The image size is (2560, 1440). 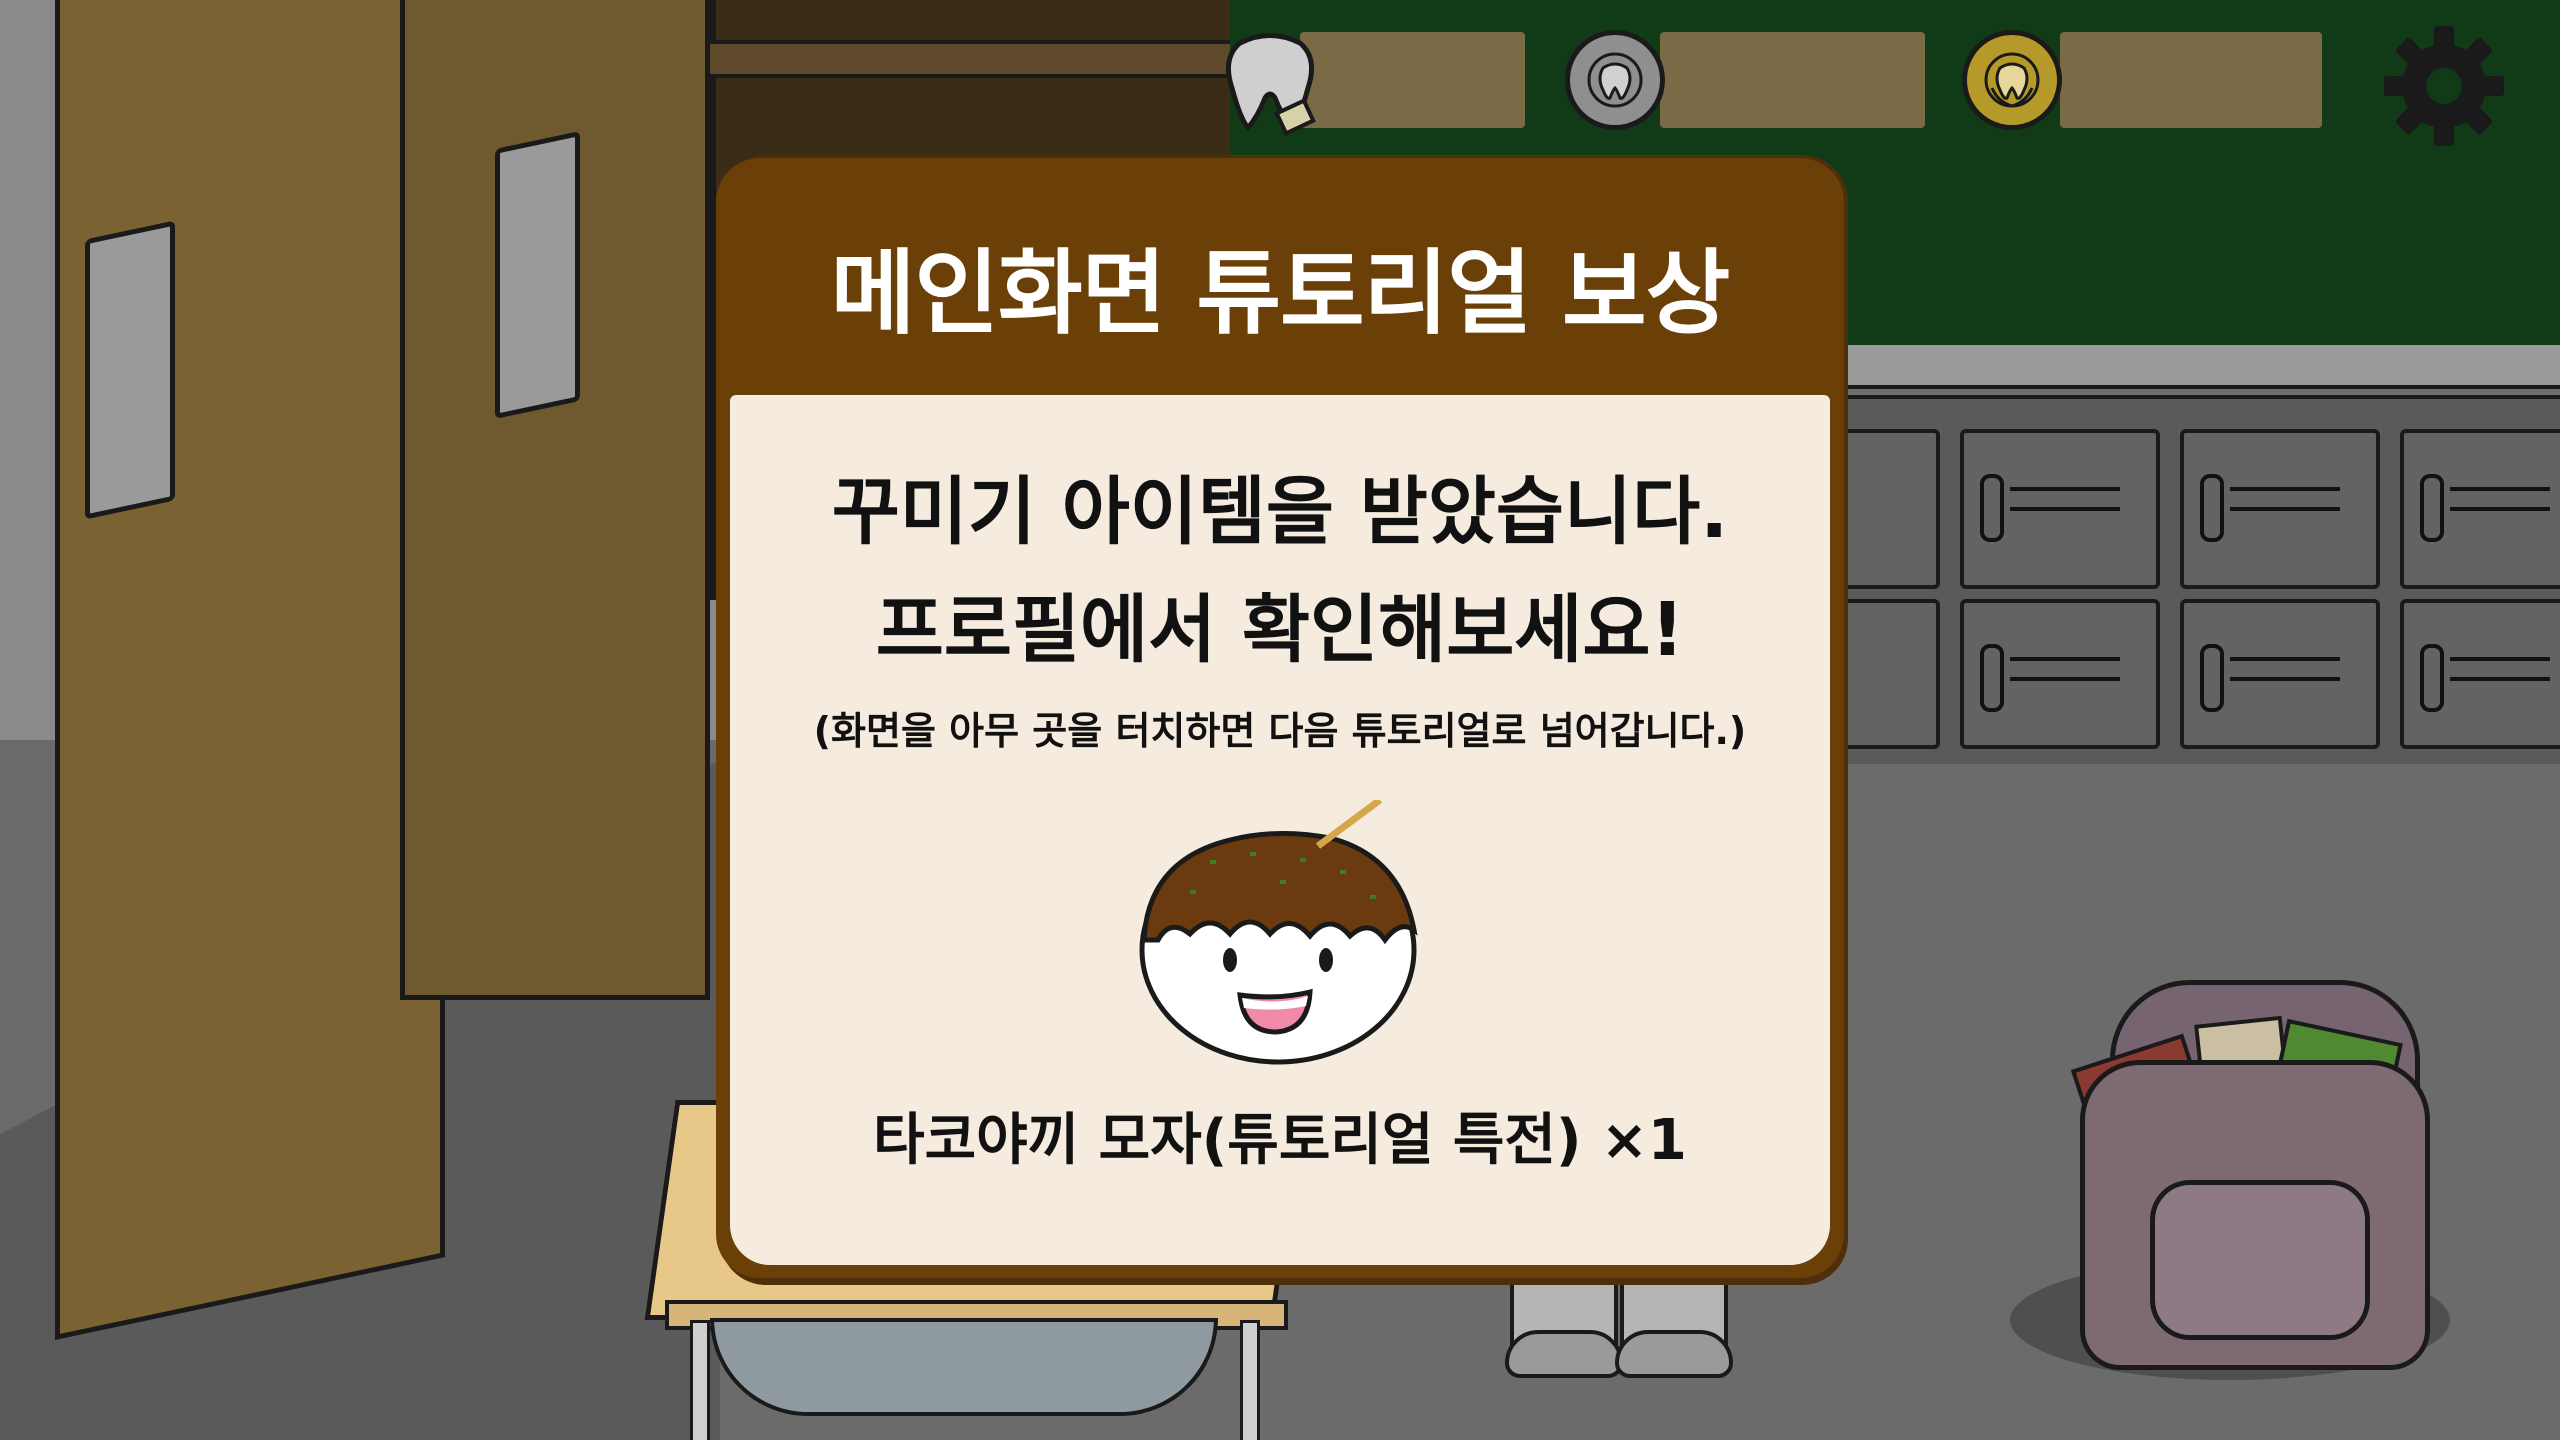 I want to click on gold-coin-bar, so click(x=2191, y=80).